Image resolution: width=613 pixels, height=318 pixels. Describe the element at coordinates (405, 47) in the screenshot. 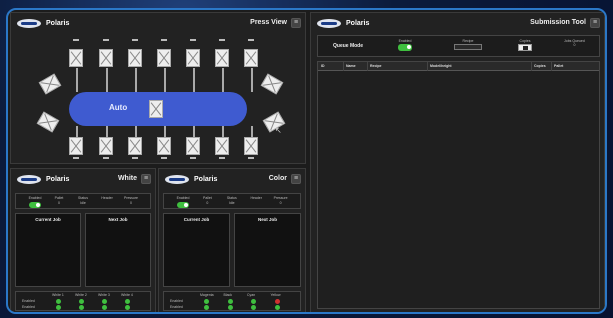

I see `queue-enabled-toggle` at that location.